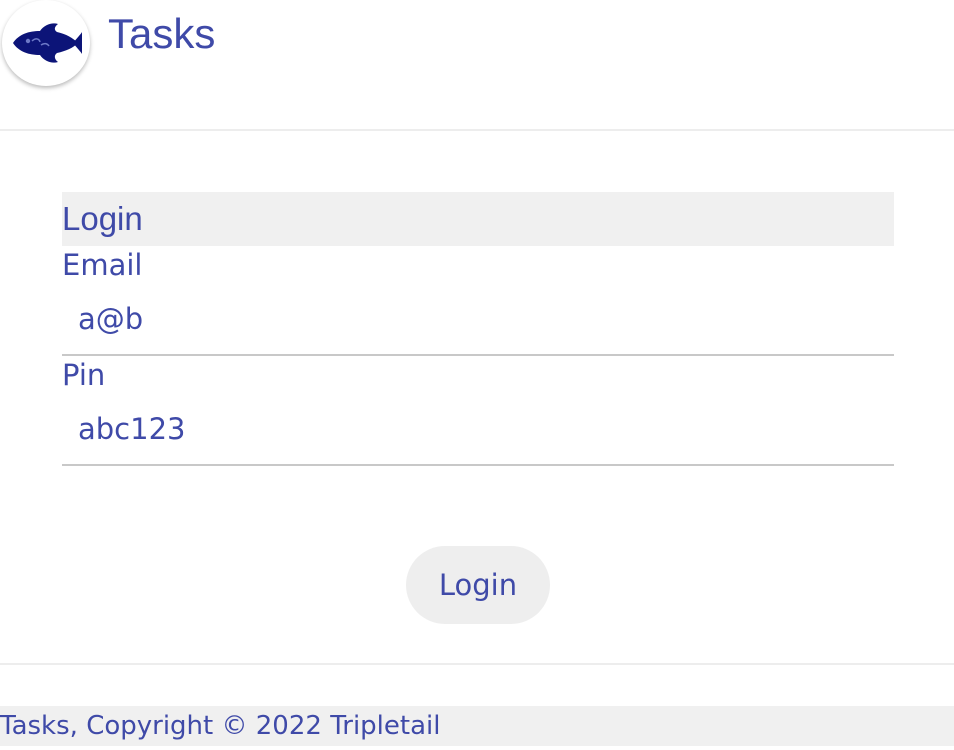  I want to click on footer-divider, so click(477, 664).